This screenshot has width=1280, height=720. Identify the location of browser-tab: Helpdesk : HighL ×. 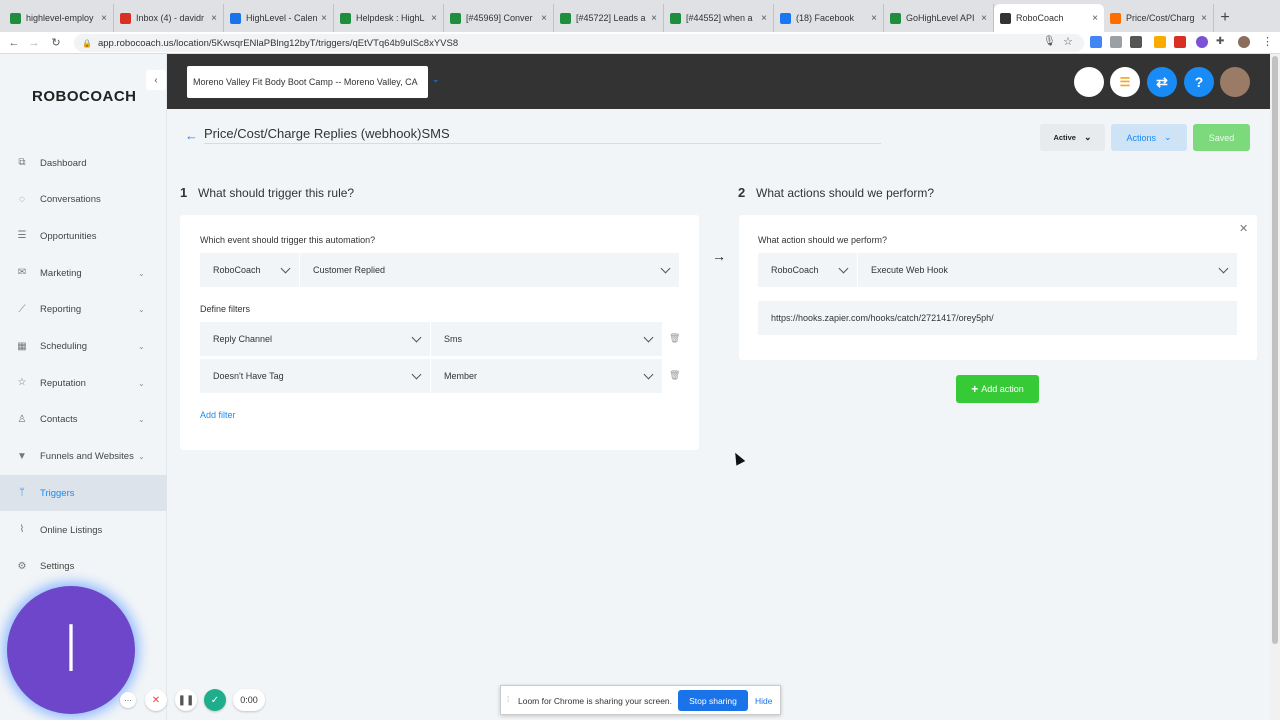
(389, 18).